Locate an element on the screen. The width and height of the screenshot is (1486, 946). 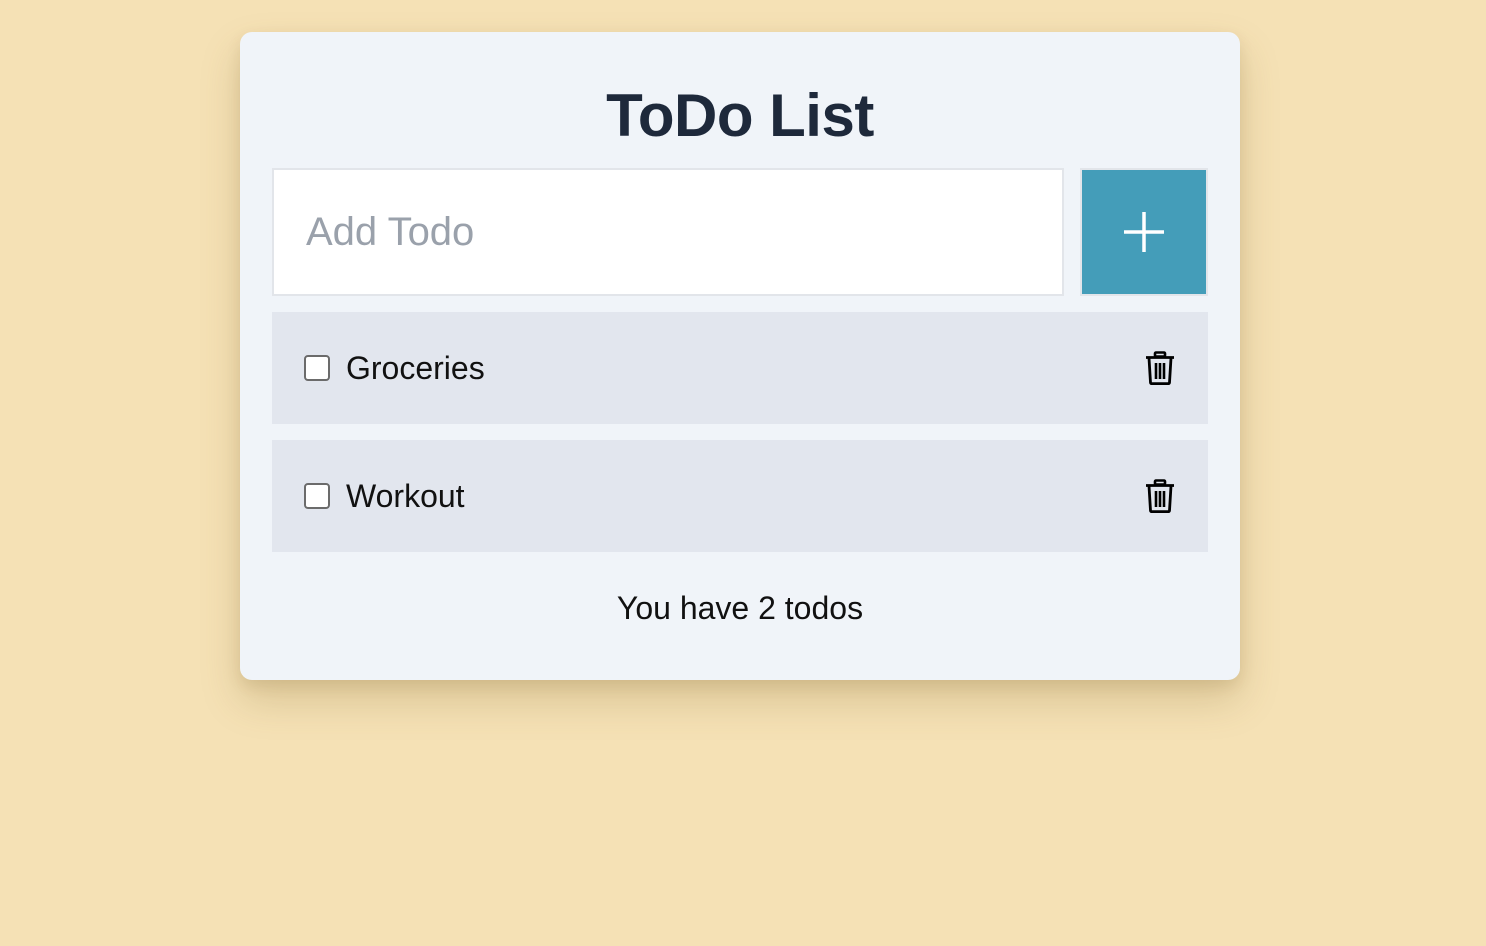
add-todo-button is located at coordinates (1144, 232).